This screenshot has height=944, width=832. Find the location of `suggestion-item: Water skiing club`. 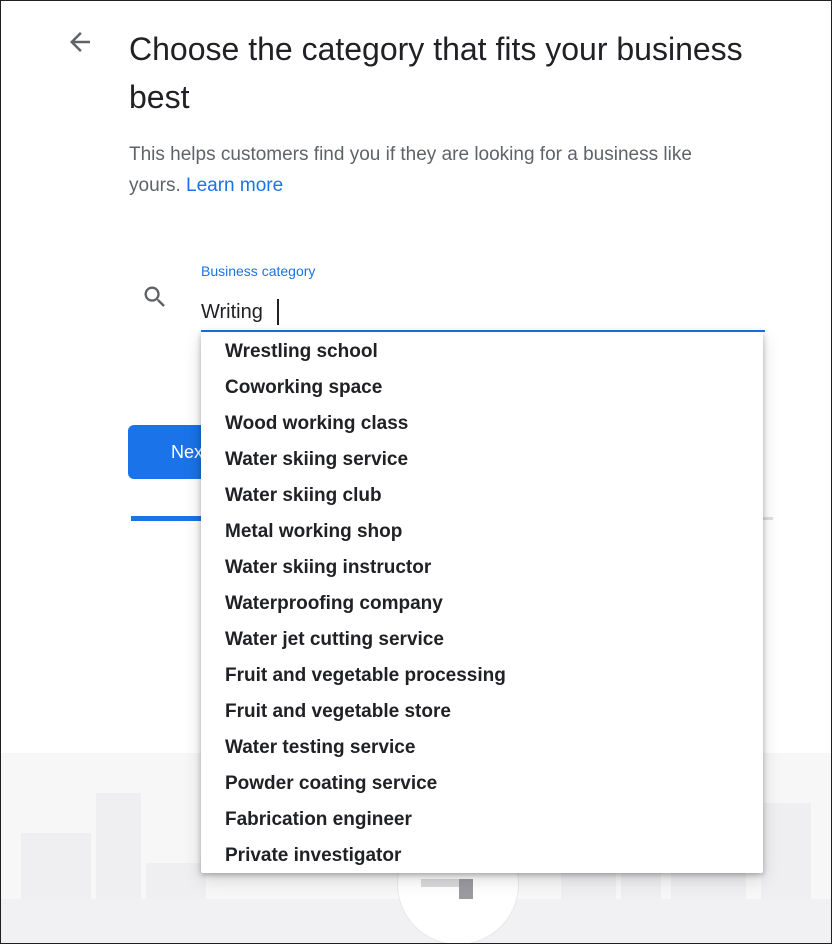

suggestion-item: Water skiing club is located at coordinates (482, 496).